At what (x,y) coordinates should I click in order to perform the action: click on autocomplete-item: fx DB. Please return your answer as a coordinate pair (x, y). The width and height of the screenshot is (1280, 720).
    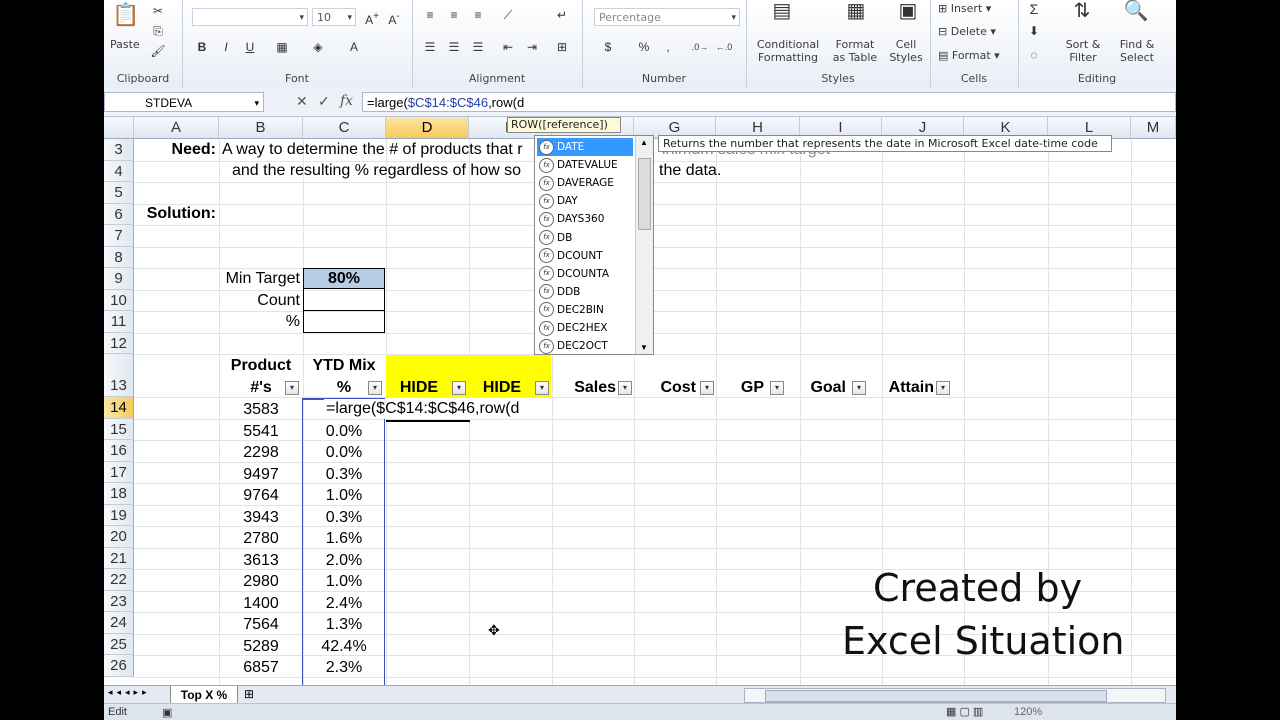
    Looking at the image, I should click on (585, 238).